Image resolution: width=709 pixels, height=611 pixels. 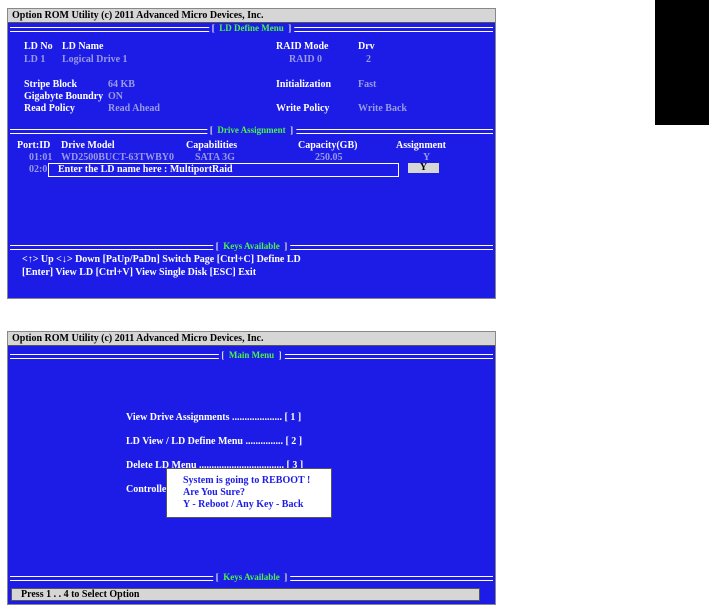 I want to click on drv-value: 2, so click(x=368, y=59).